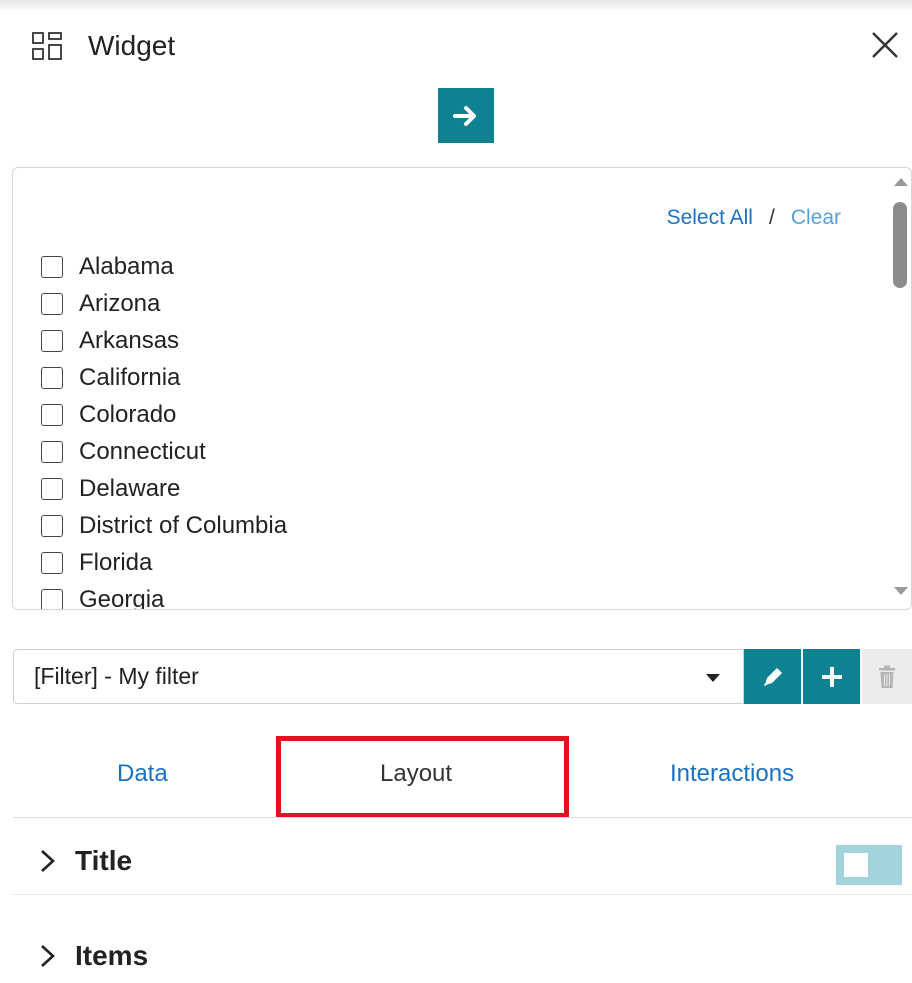 Image resolution: width=912 pixels, height=983 pixels. I want to click on plus-icon, so click(831, 676).